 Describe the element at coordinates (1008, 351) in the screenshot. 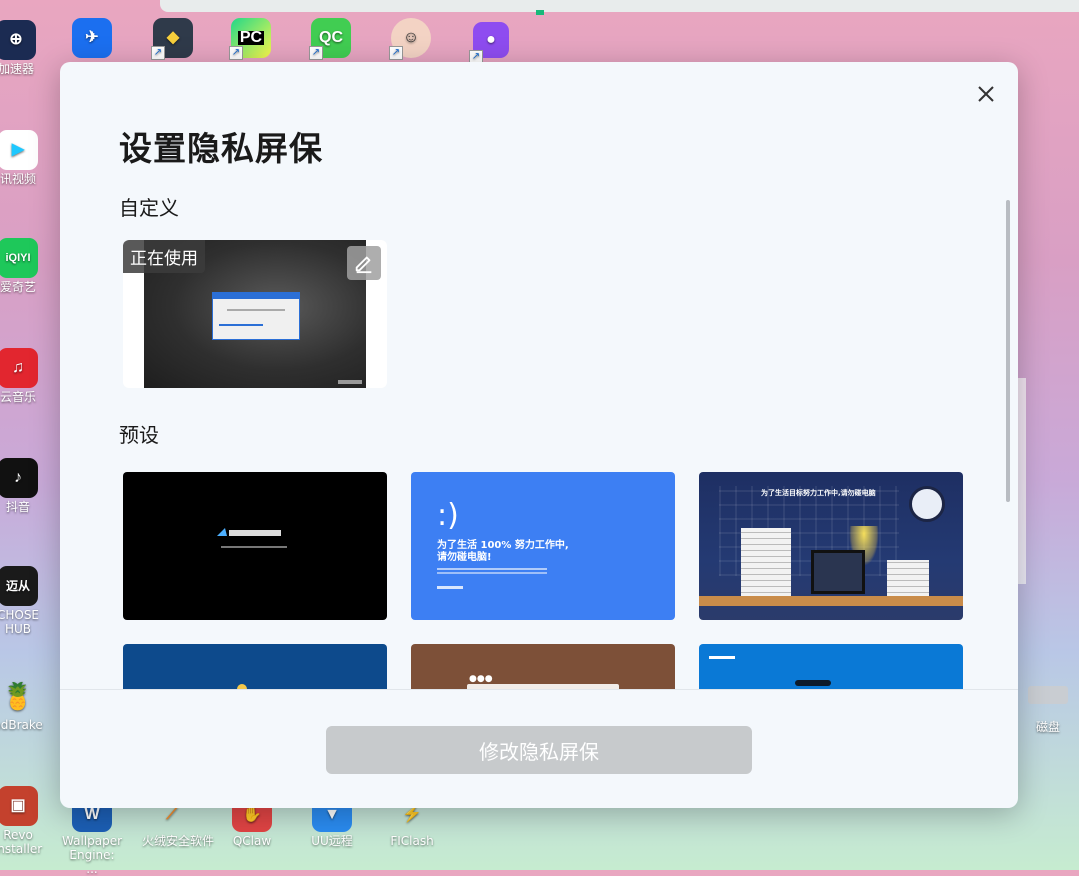

I see `dialog-scrollbar` at that location.